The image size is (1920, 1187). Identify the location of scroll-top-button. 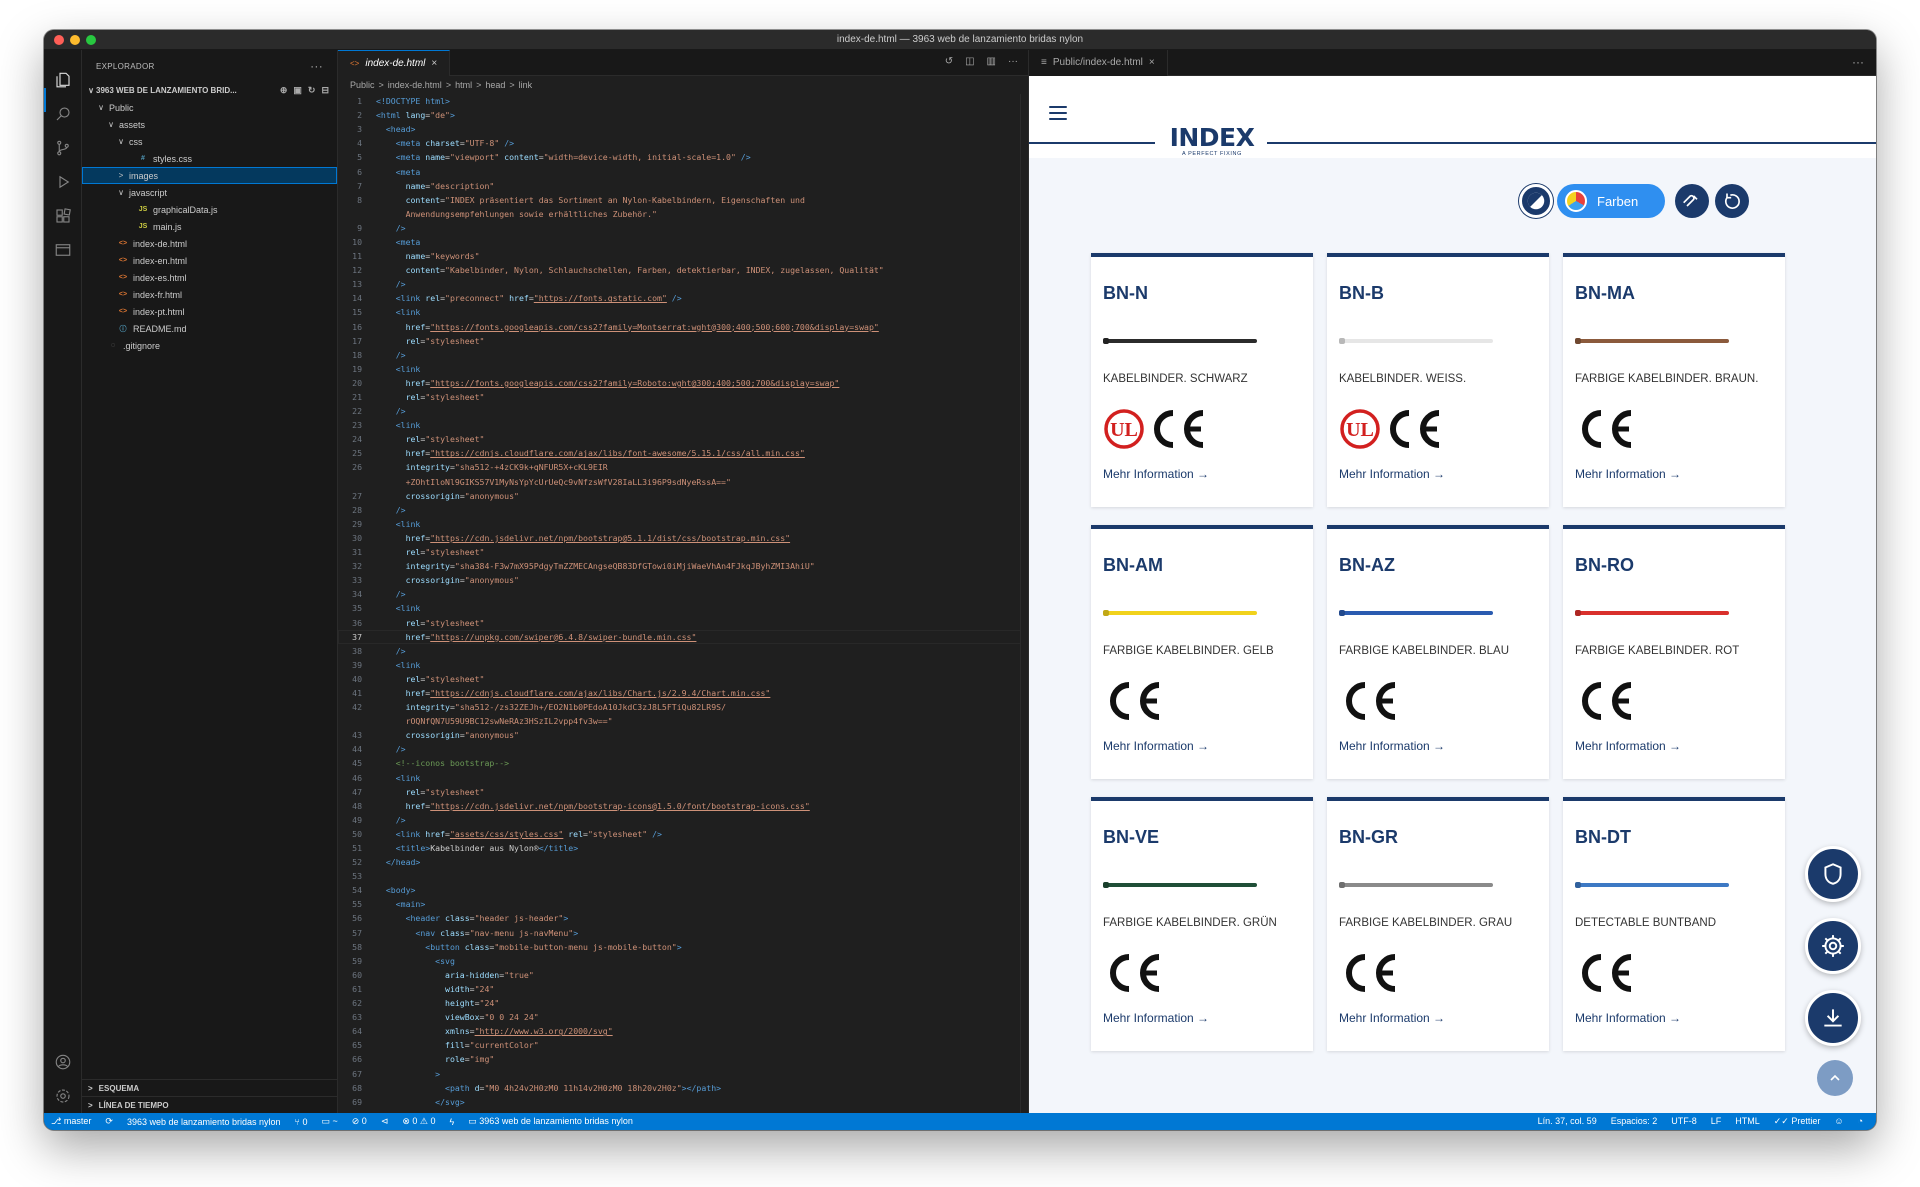
(1835, 1078).